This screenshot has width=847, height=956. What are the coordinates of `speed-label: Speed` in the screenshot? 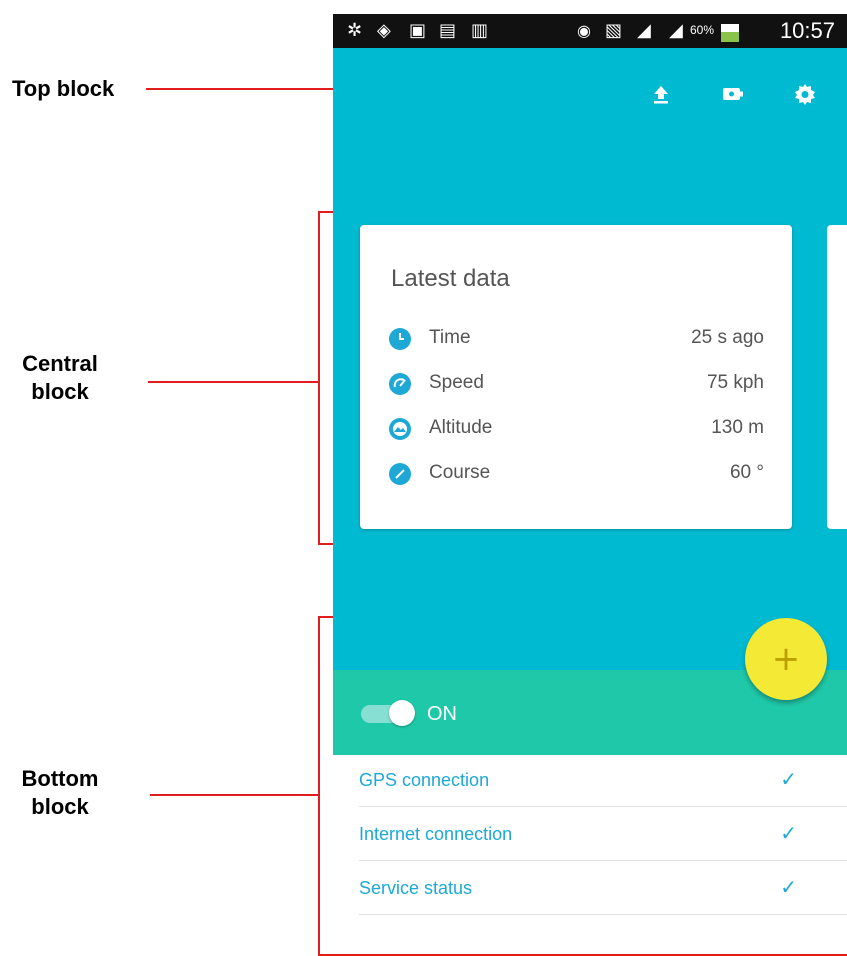 It's located at (456, 382).